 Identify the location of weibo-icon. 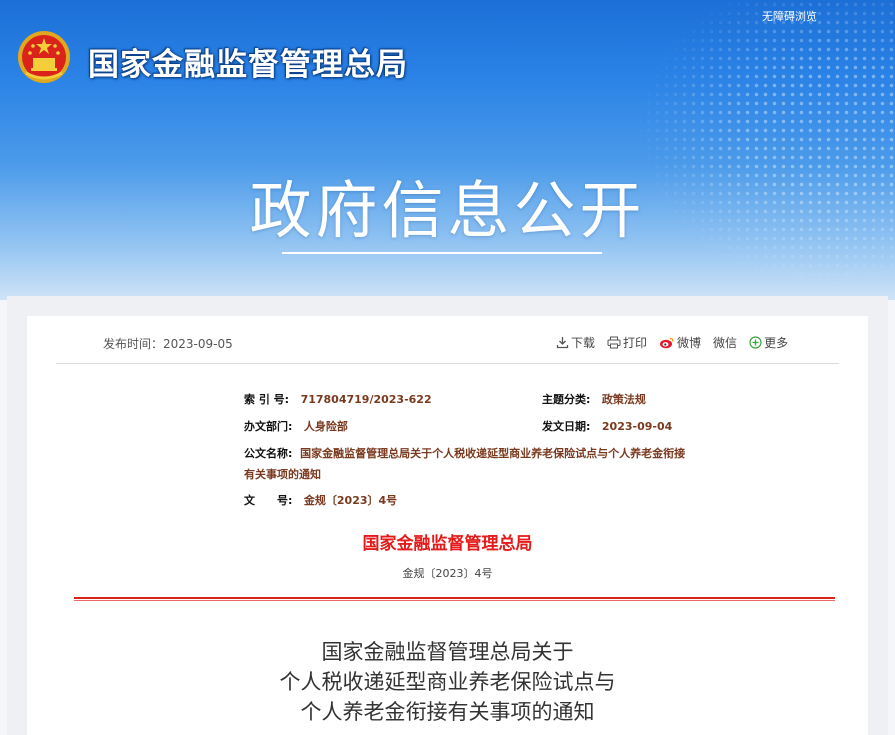
(667, 343).